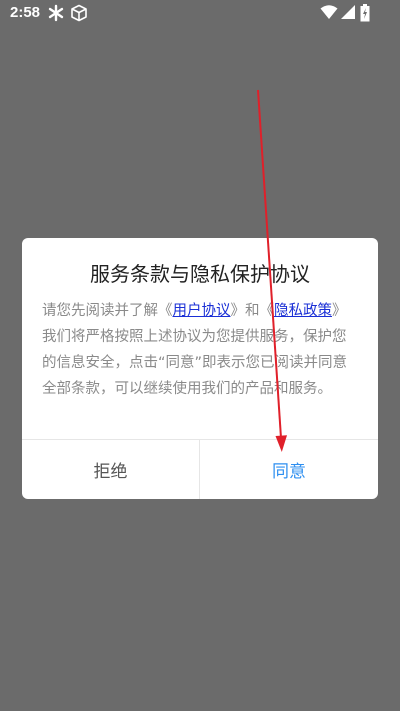  Describe the element at coordinates (25, 12) in the screenshot. I see `status-time: 2:58` at that location.